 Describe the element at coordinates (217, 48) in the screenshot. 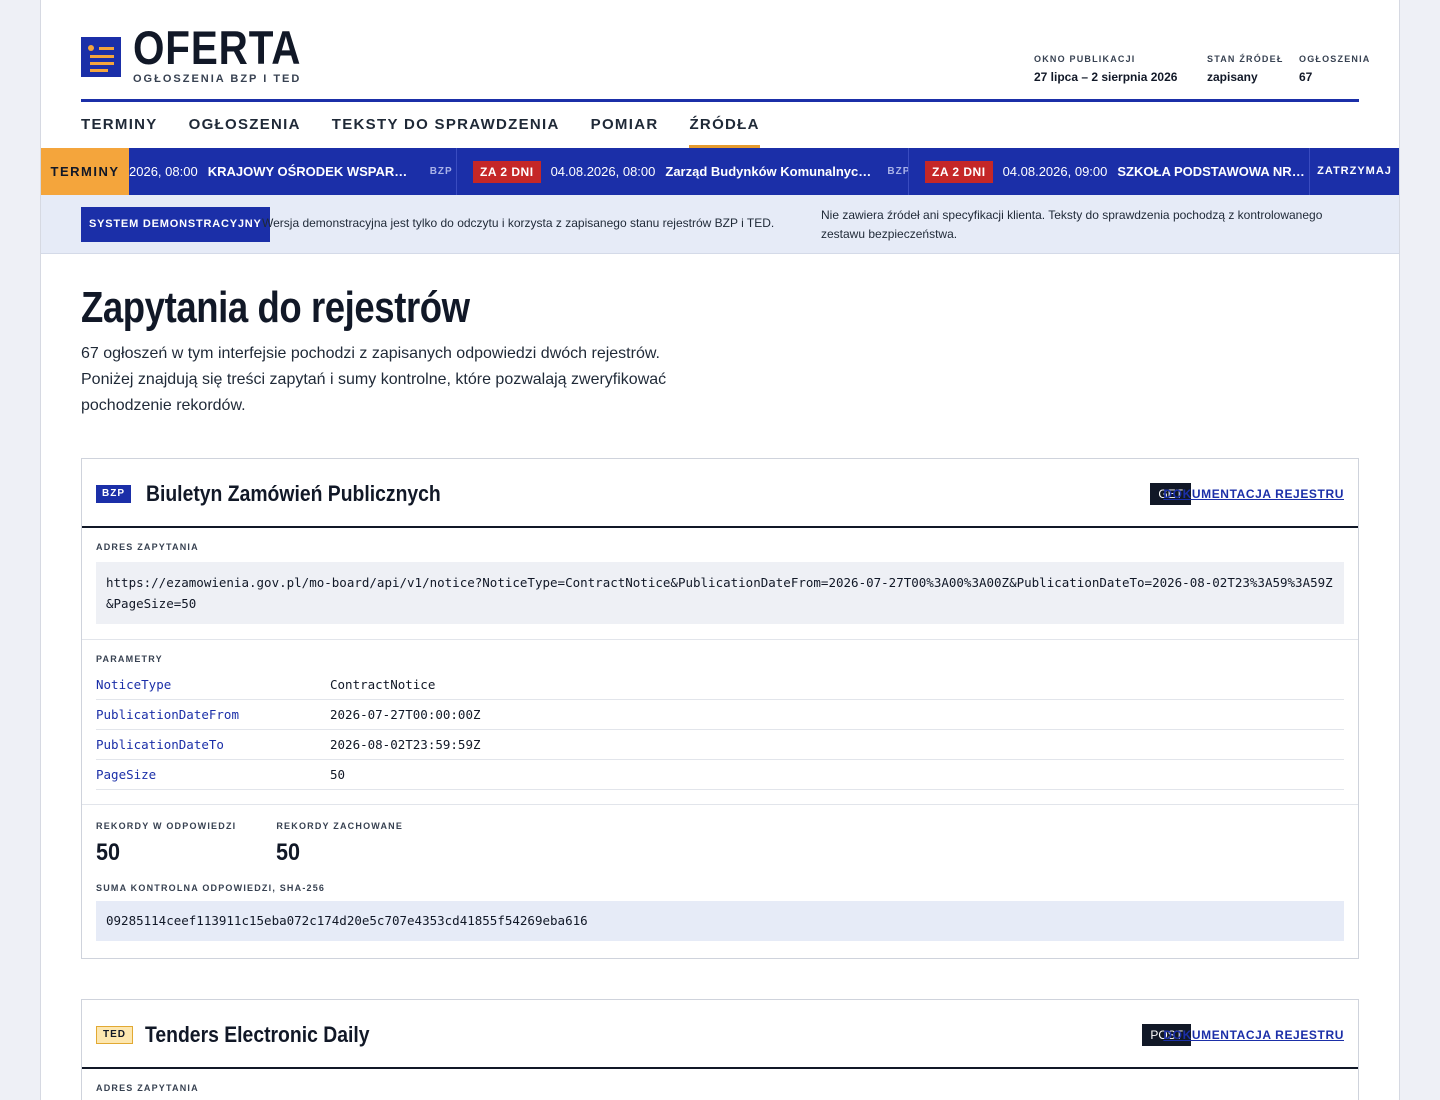

I see `brand-name: OFERTA` at that location.